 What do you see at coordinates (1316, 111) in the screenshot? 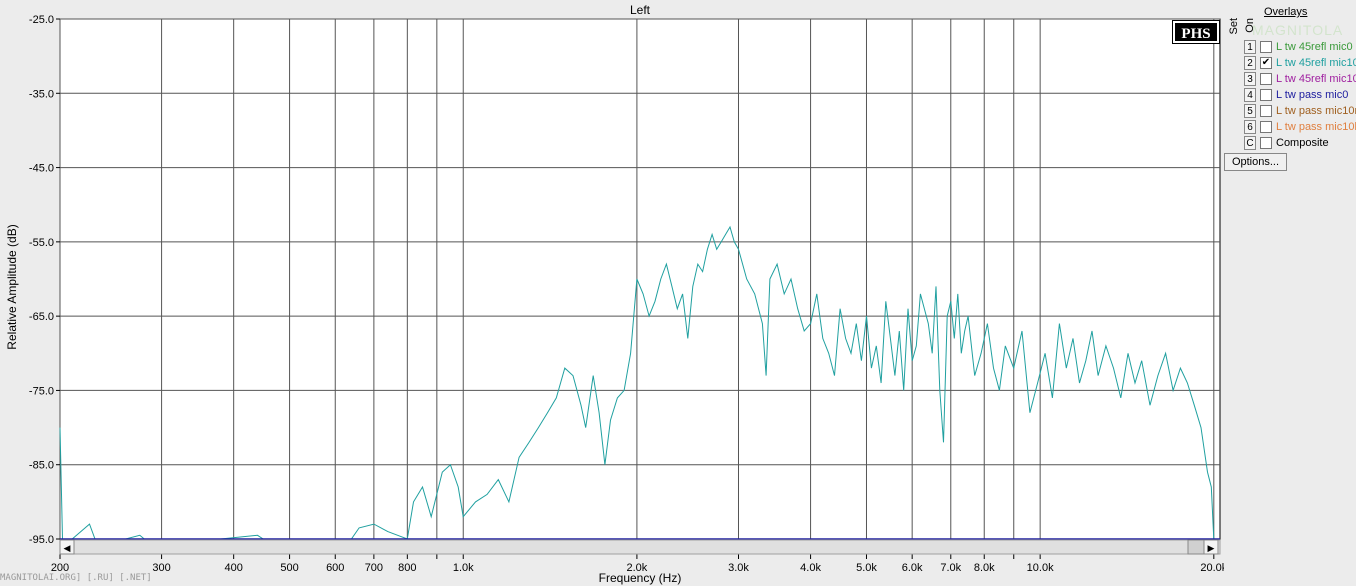
I see `overlay-name: L tw pass mic10r` at bounding box center [1316, 111].